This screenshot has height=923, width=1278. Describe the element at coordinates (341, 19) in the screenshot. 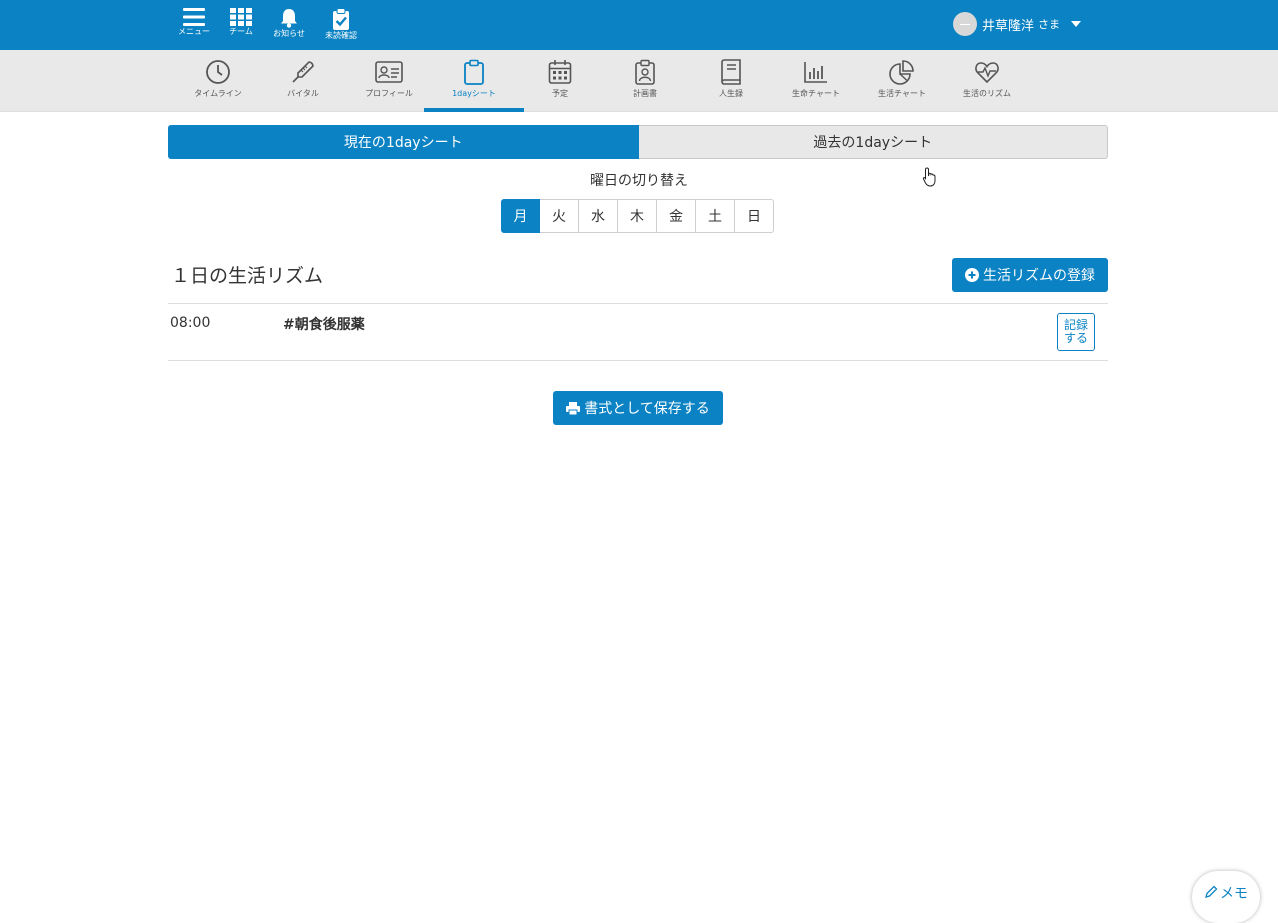

I see `clipboard-check-icon` at that location.